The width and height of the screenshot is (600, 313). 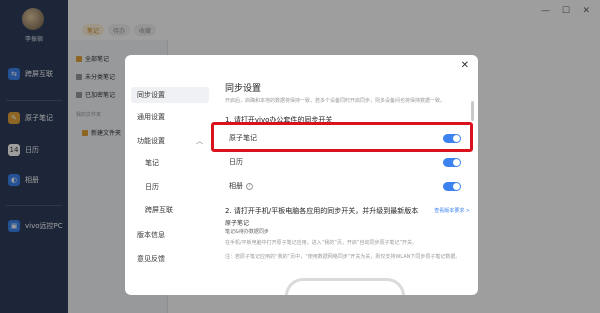 What do you see at coordinates (199, 141) in the screenshot?
I see `chevron-up-icon: ︿` at bounding box center [199, 141].